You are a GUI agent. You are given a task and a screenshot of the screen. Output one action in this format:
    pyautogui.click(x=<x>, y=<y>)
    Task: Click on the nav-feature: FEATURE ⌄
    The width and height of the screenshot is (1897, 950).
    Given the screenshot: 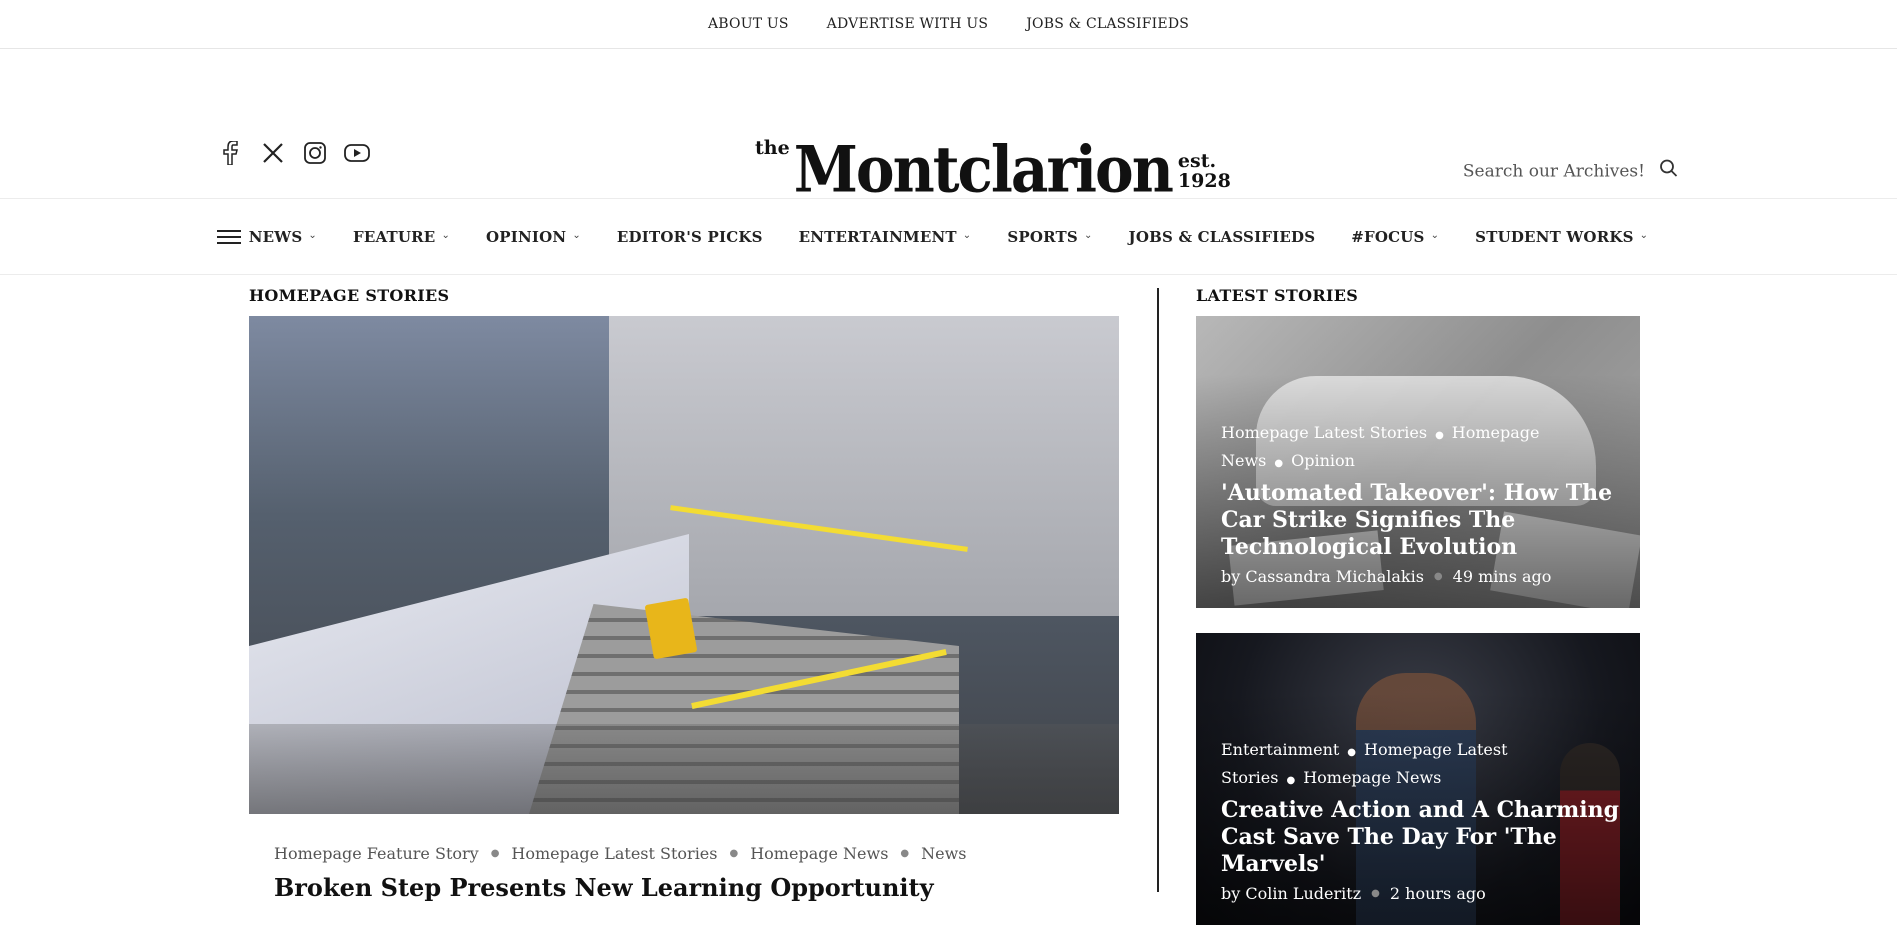 What is the action you would take?
    pyautogui.click(x=401, y=237)
    